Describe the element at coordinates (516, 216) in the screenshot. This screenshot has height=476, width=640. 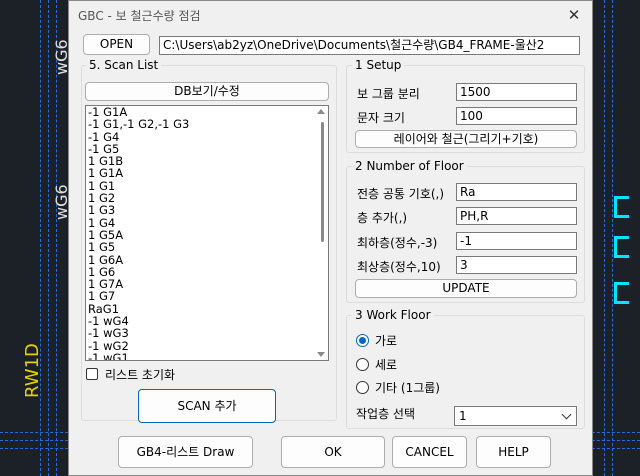
I see `add-floor-input: PH,R` at that location.